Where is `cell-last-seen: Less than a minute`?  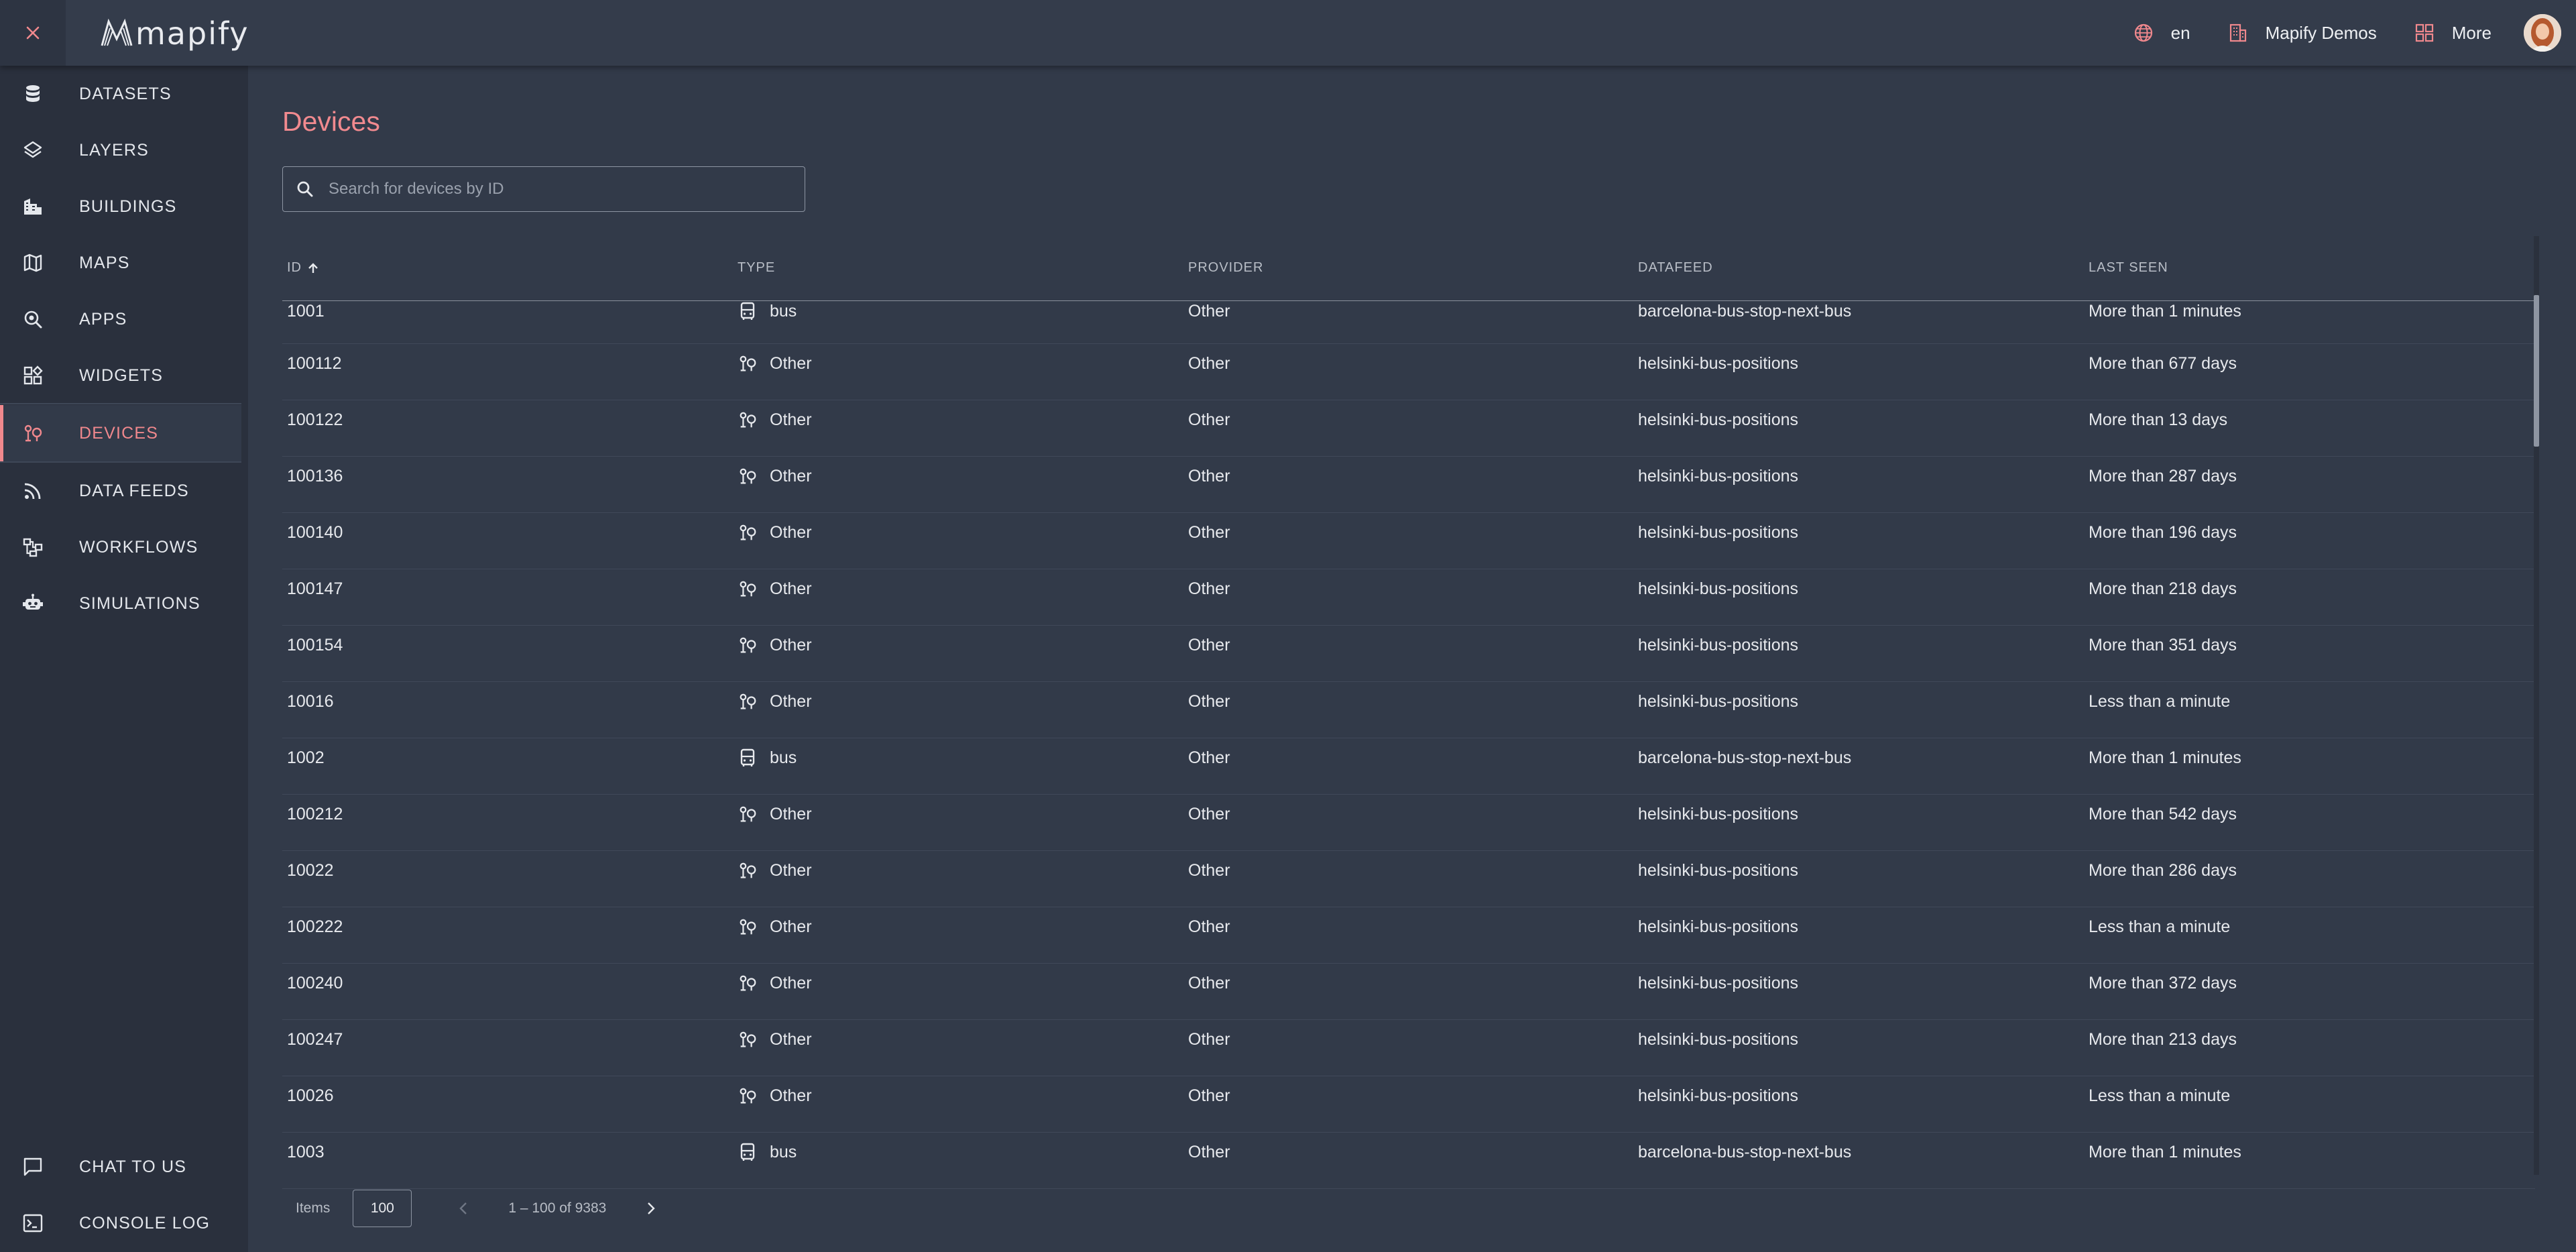
cell-last-seen: Less than a minute is located at coordinates (2160, 701).